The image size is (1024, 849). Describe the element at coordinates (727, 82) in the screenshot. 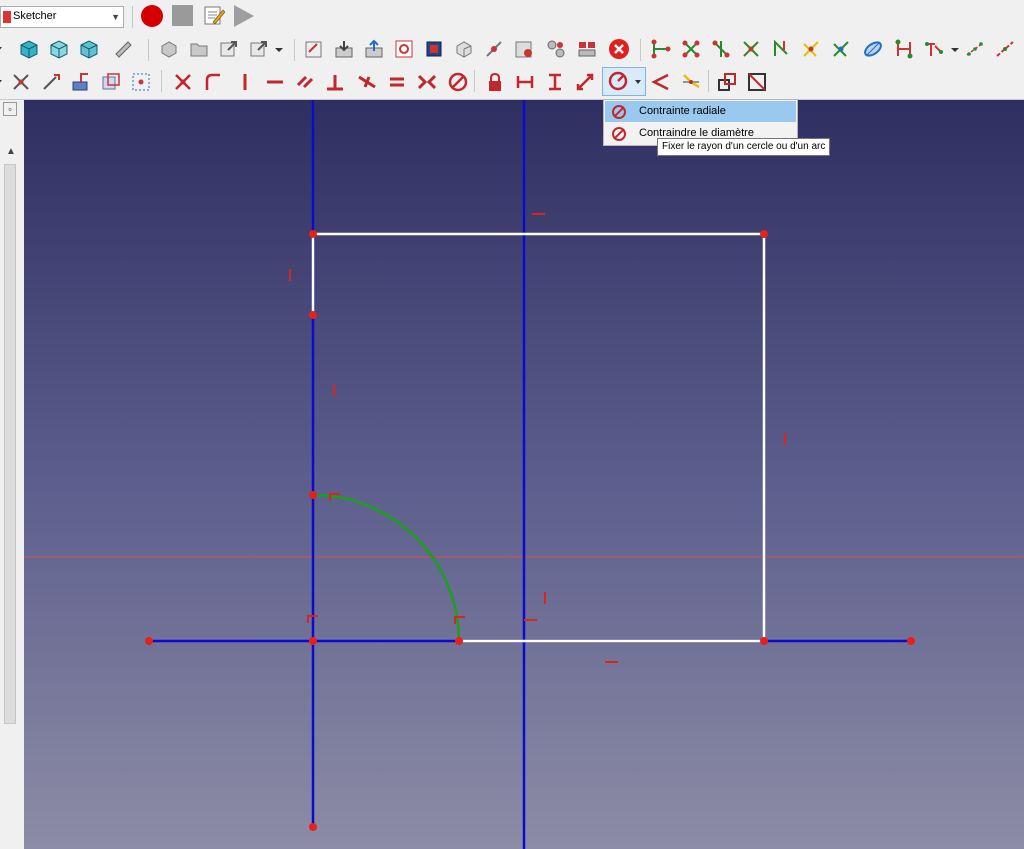

I see `toggle-driving-constraint-icon` at that location.